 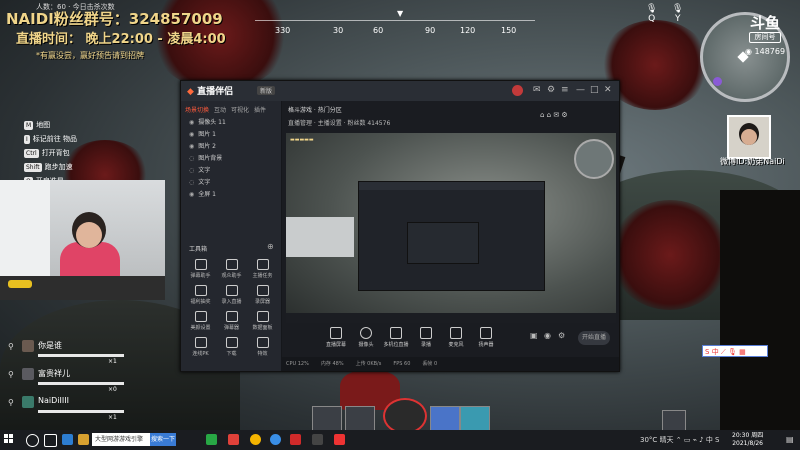 What do you see at coordinates (396, 337) in the screenshot?
I see `multi-camera-button: 多机位直播` at bounding box center [396, 337].